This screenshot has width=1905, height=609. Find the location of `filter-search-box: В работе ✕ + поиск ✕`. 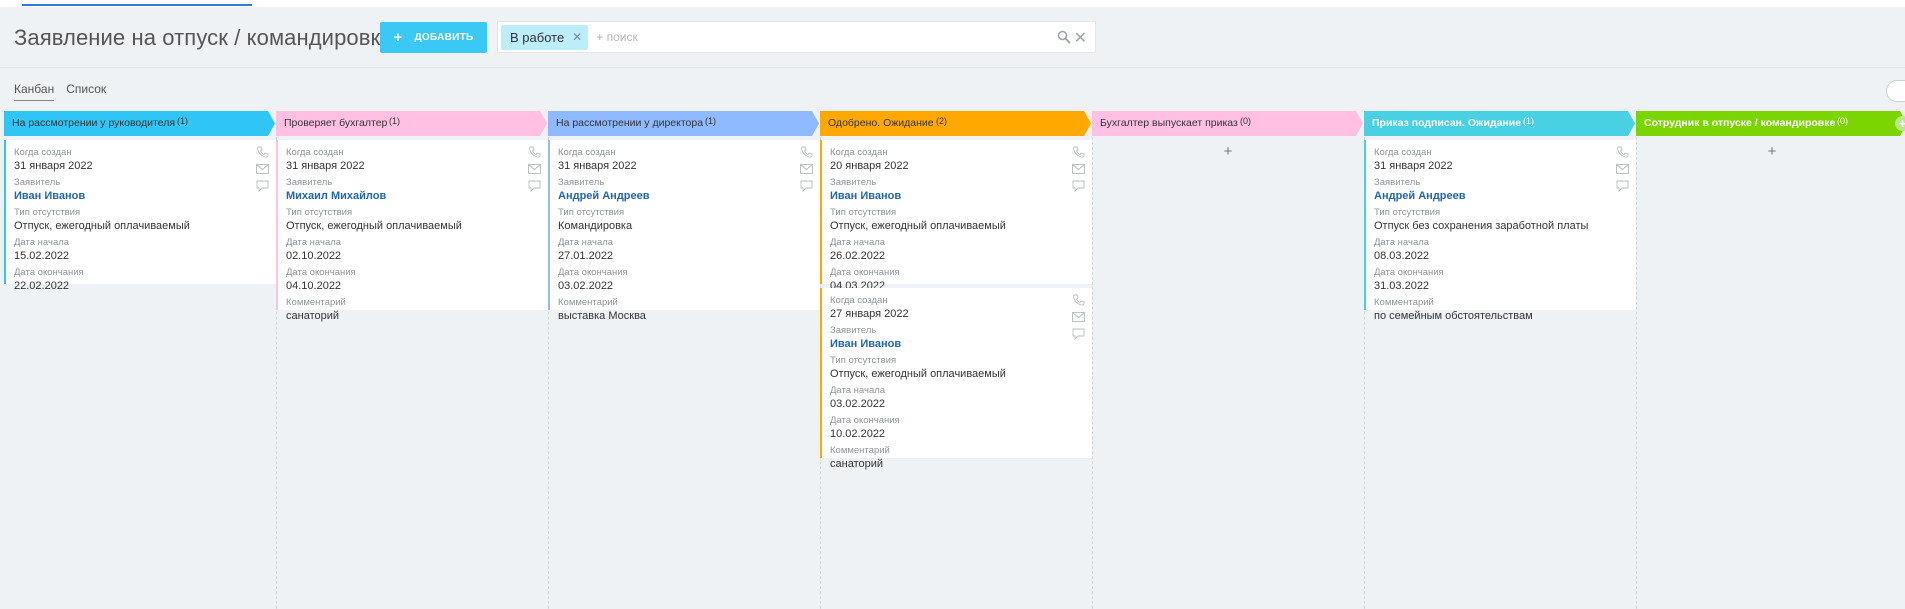

filter-search-box: В работе ✕ + поиск ✕ is located at coordinates (796, 37).